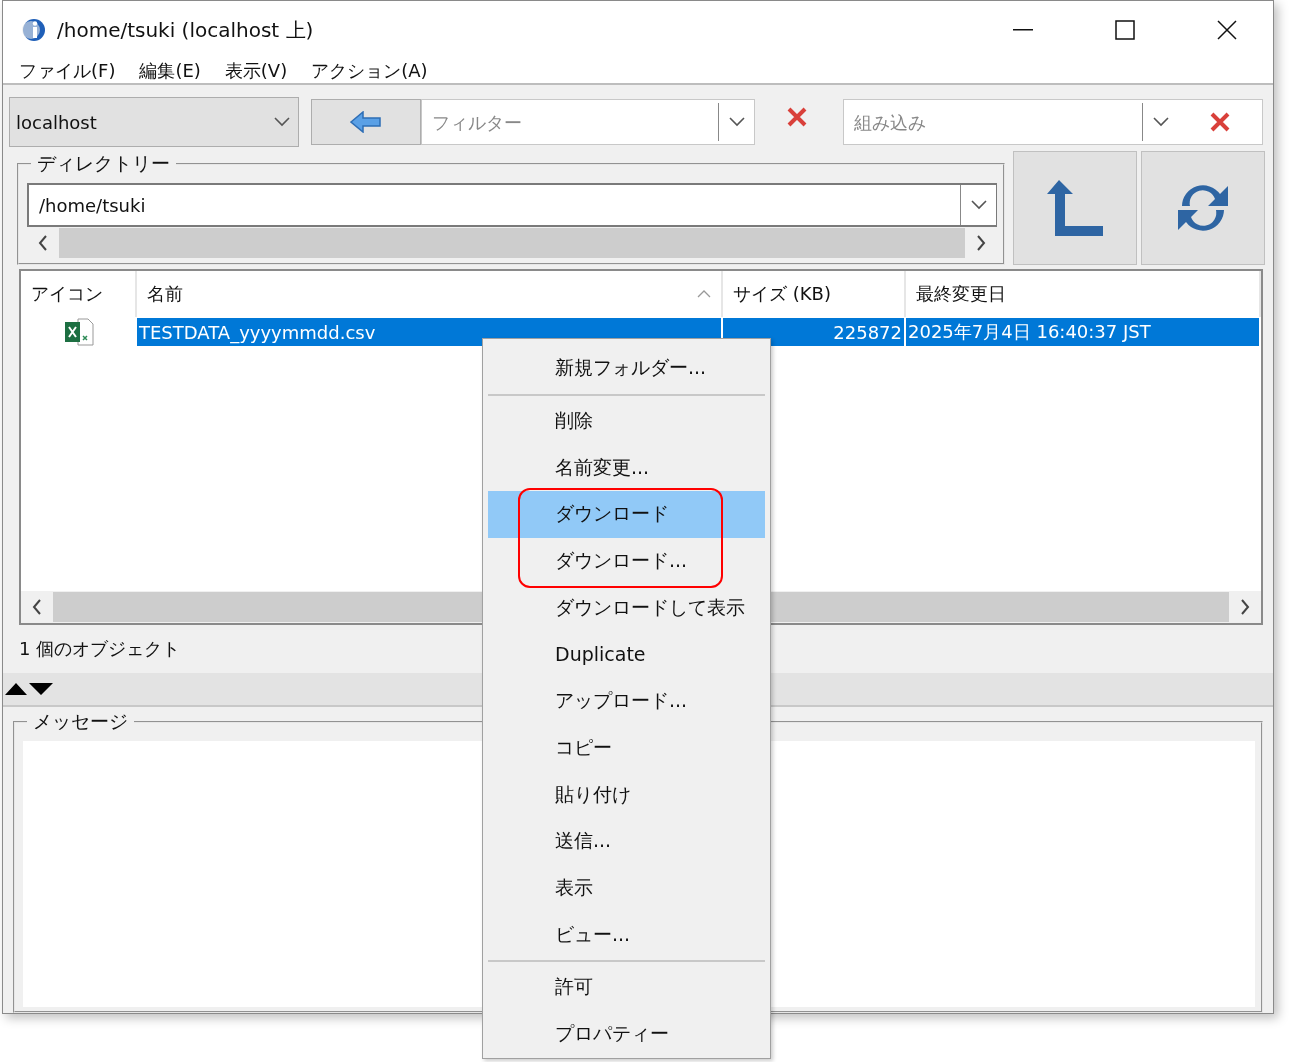  I want to click on back-button, so click(366, 122).